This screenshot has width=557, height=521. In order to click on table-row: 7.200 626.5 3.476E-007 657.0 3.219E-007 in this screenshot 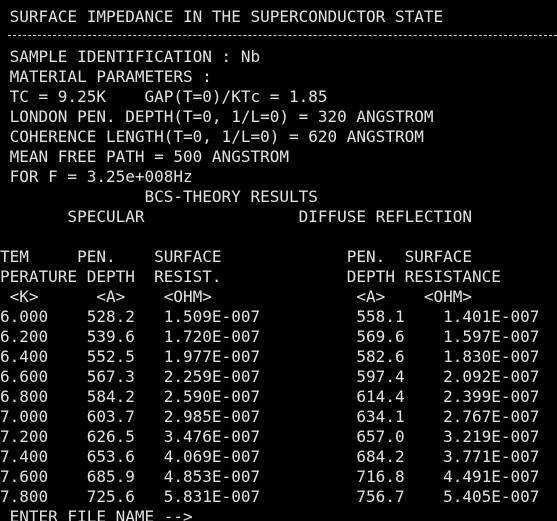, I will do `click(270, 436)`.